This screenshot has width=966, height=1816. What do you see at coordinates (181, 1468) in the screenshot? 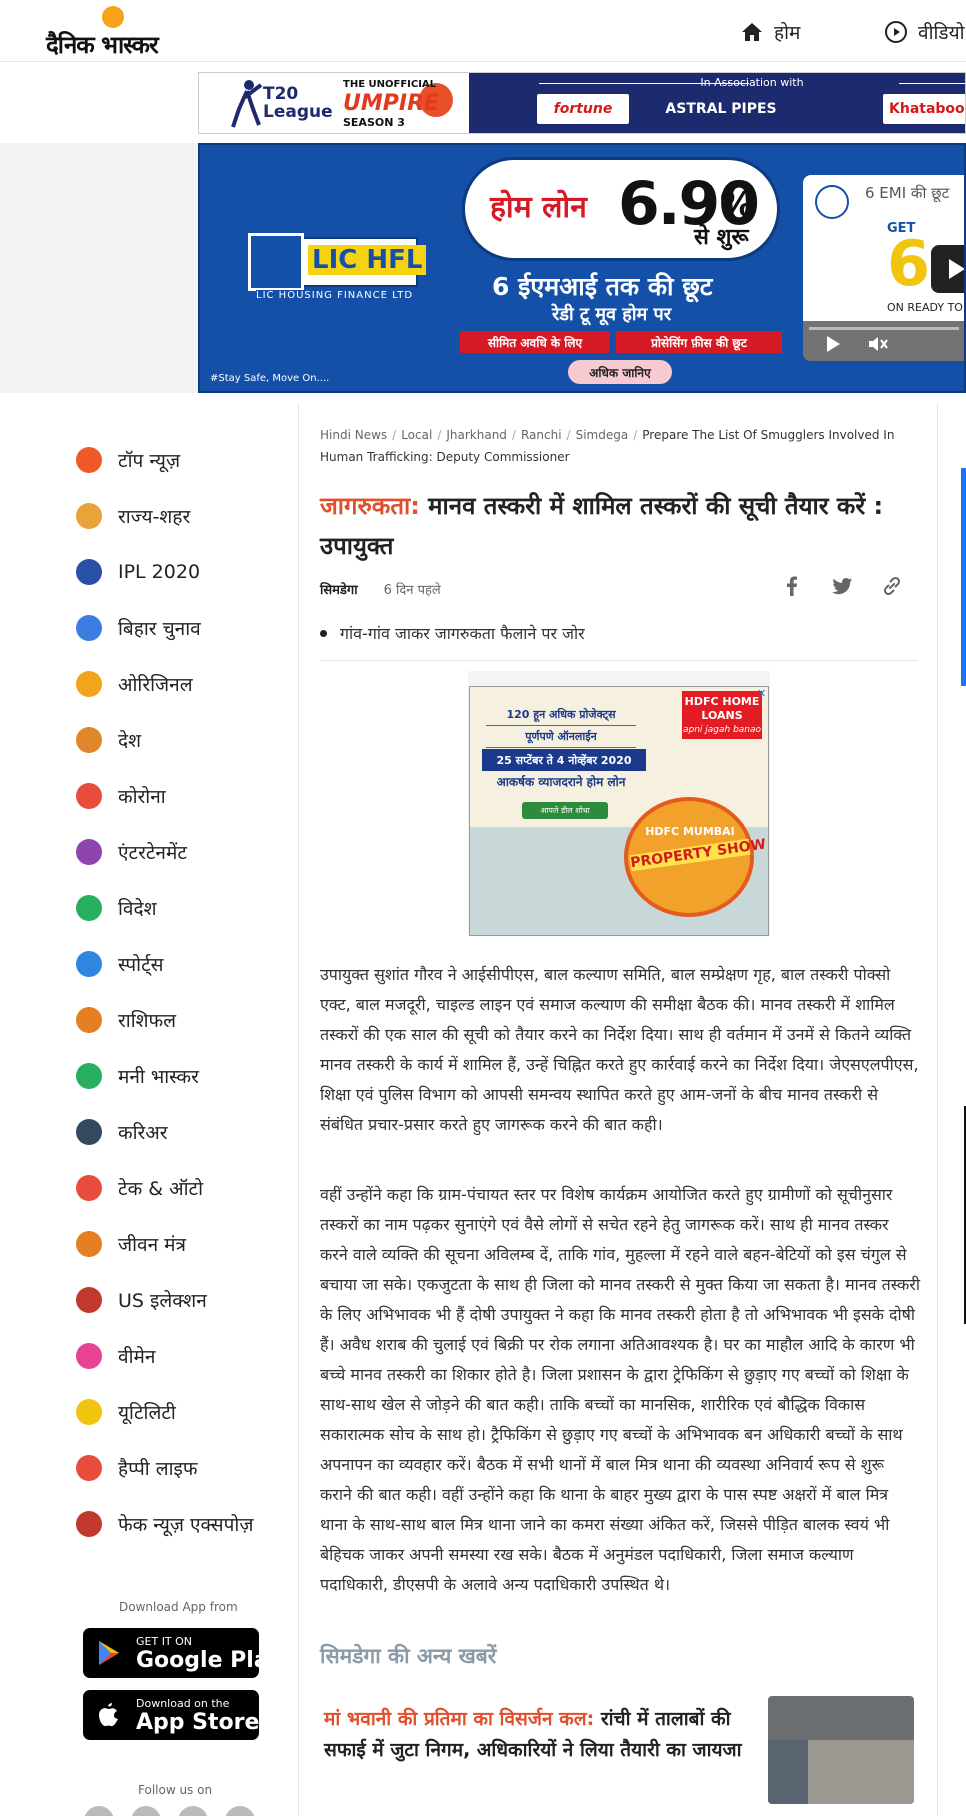
I see `sidebar-item: हैप्पी लाइफ` at bounding box center [181, 1468].